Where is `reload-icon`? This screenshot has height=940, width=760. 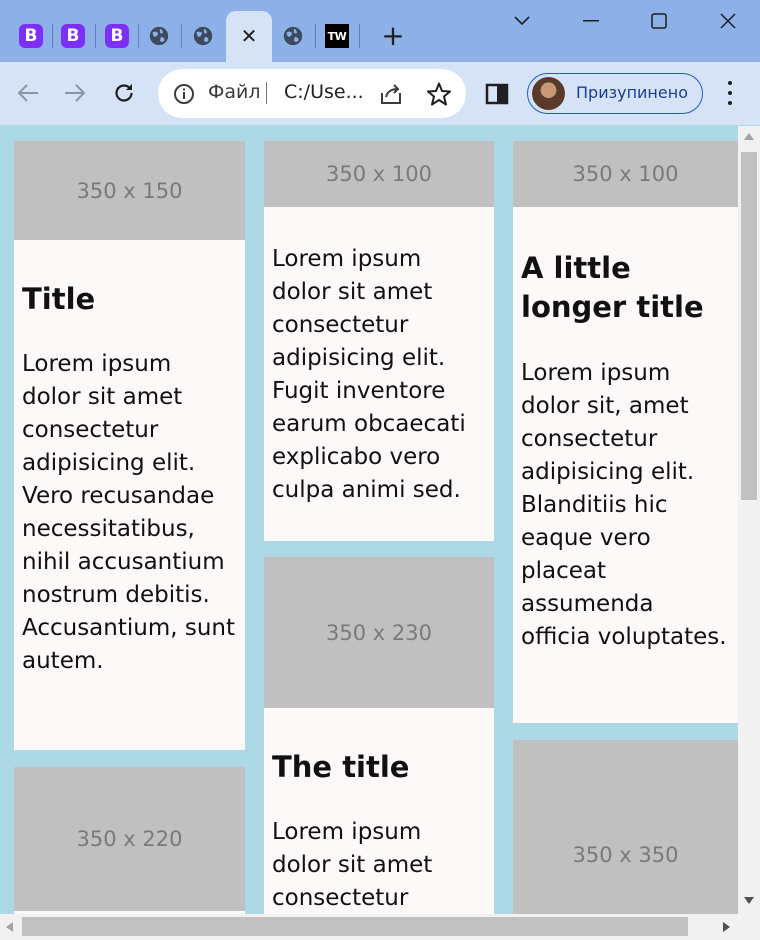 reload-icon is located at coordinates (124, 93).